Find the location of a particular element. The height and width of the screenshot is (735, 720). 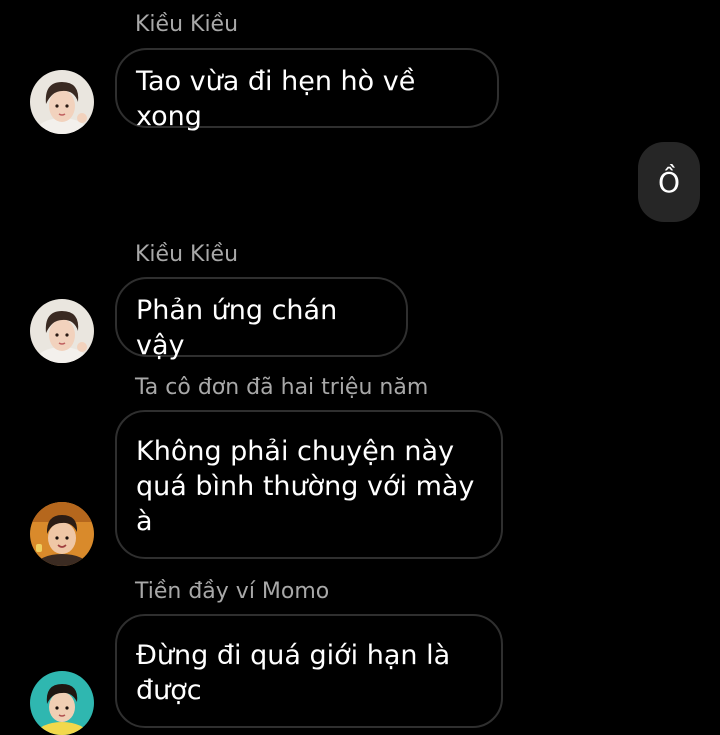

sender-name: Tiền đầy ví Momo is located at coordinates (232, 591).